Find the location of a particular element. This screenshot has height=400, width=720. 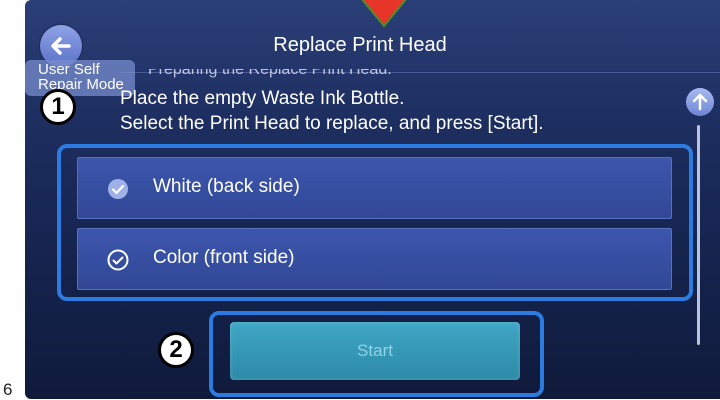

scroll-up-button is located at coordinates (700, 102).